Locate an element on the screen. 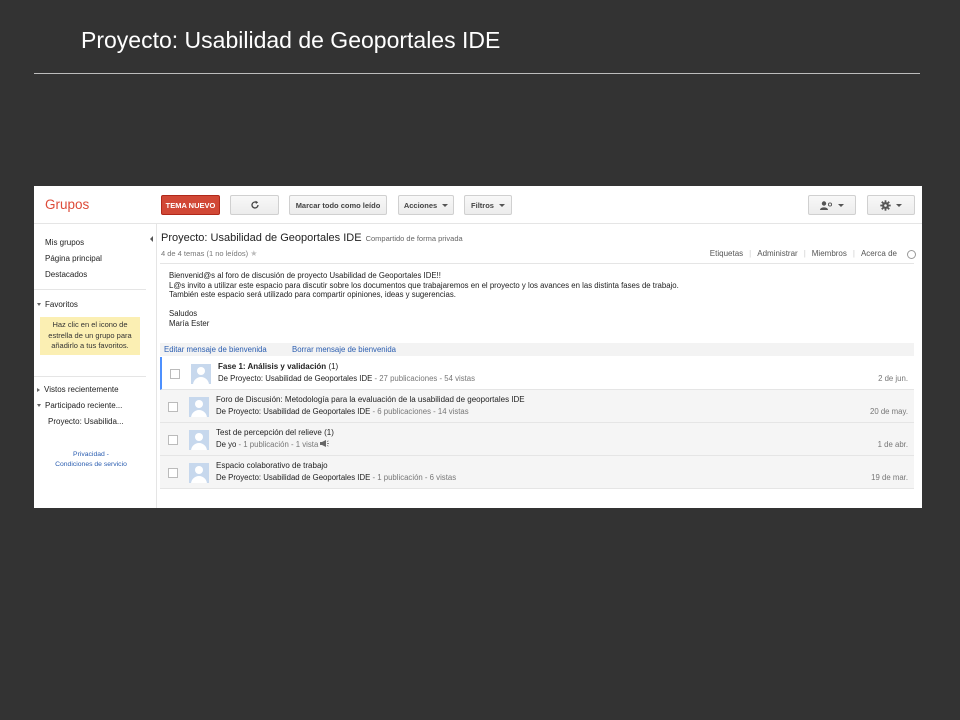 Image resolution: width=960 pixels, height=720 pixels. tab-labels: Etiquetas is located at coordinates (726, 253).